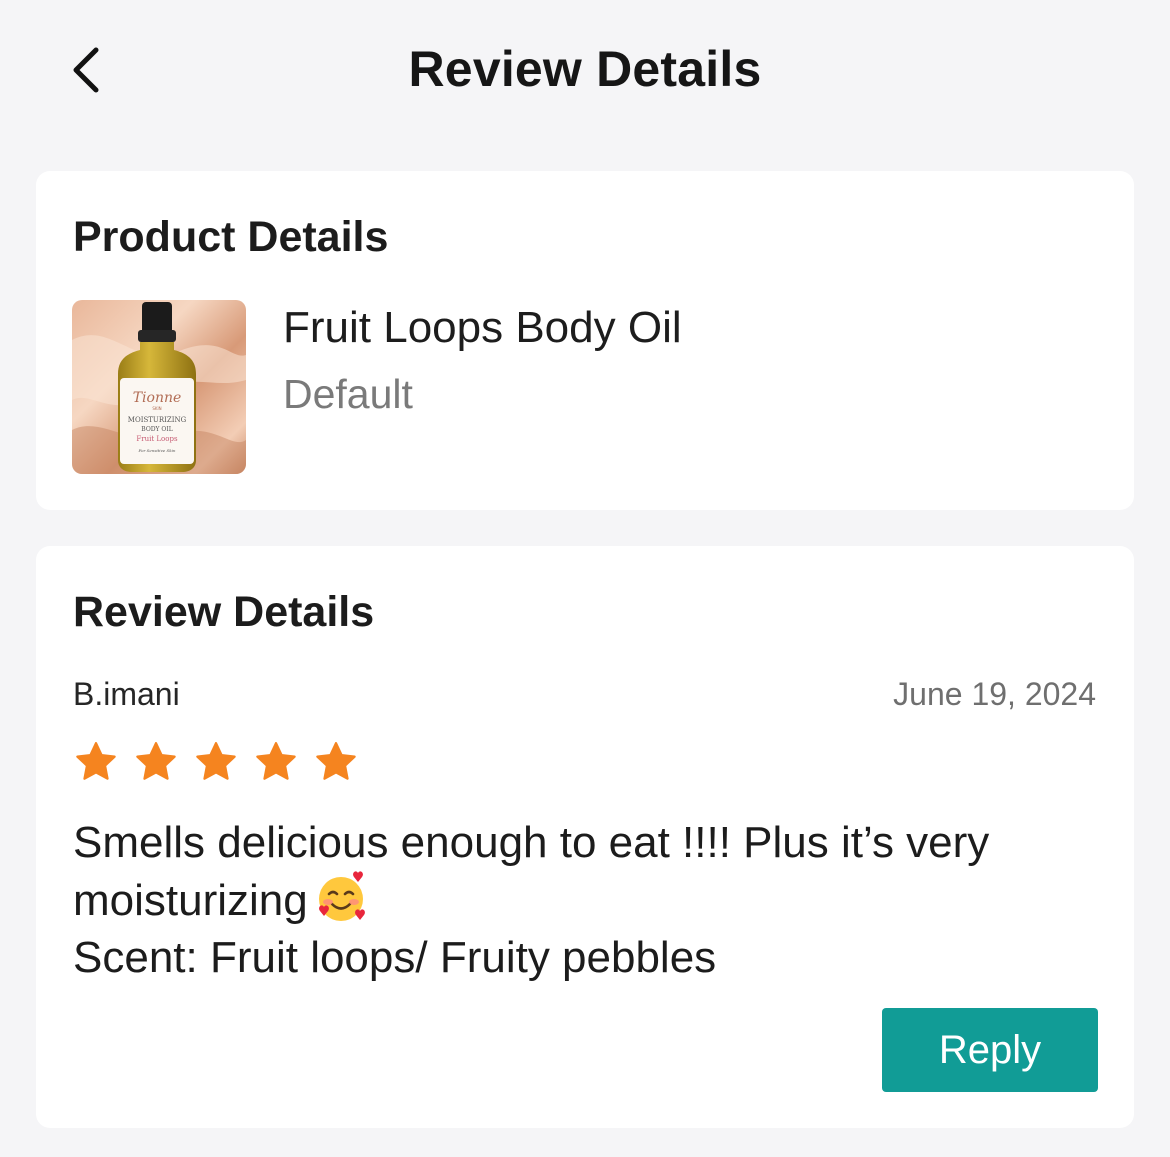  I want to click on product-details-heading: Product Details, so click(231, 237).